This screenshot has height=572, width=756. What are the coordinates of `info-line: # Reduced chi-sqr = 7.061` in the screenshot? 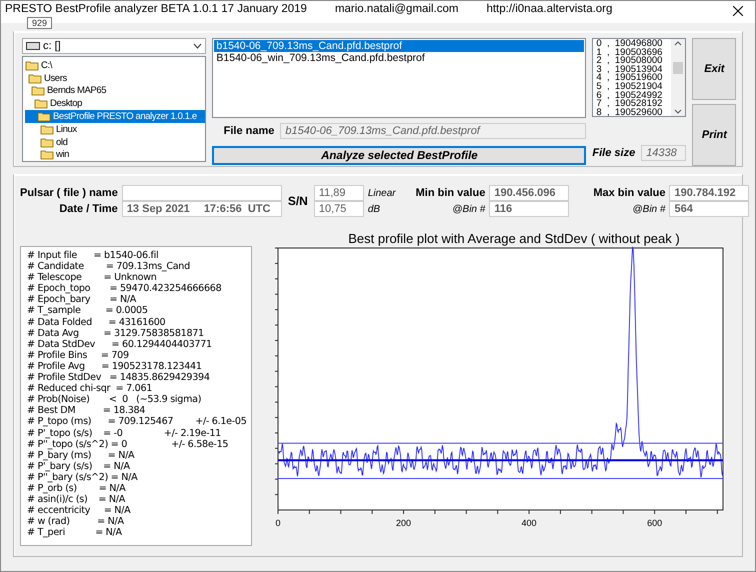 It's located at (90, 388).